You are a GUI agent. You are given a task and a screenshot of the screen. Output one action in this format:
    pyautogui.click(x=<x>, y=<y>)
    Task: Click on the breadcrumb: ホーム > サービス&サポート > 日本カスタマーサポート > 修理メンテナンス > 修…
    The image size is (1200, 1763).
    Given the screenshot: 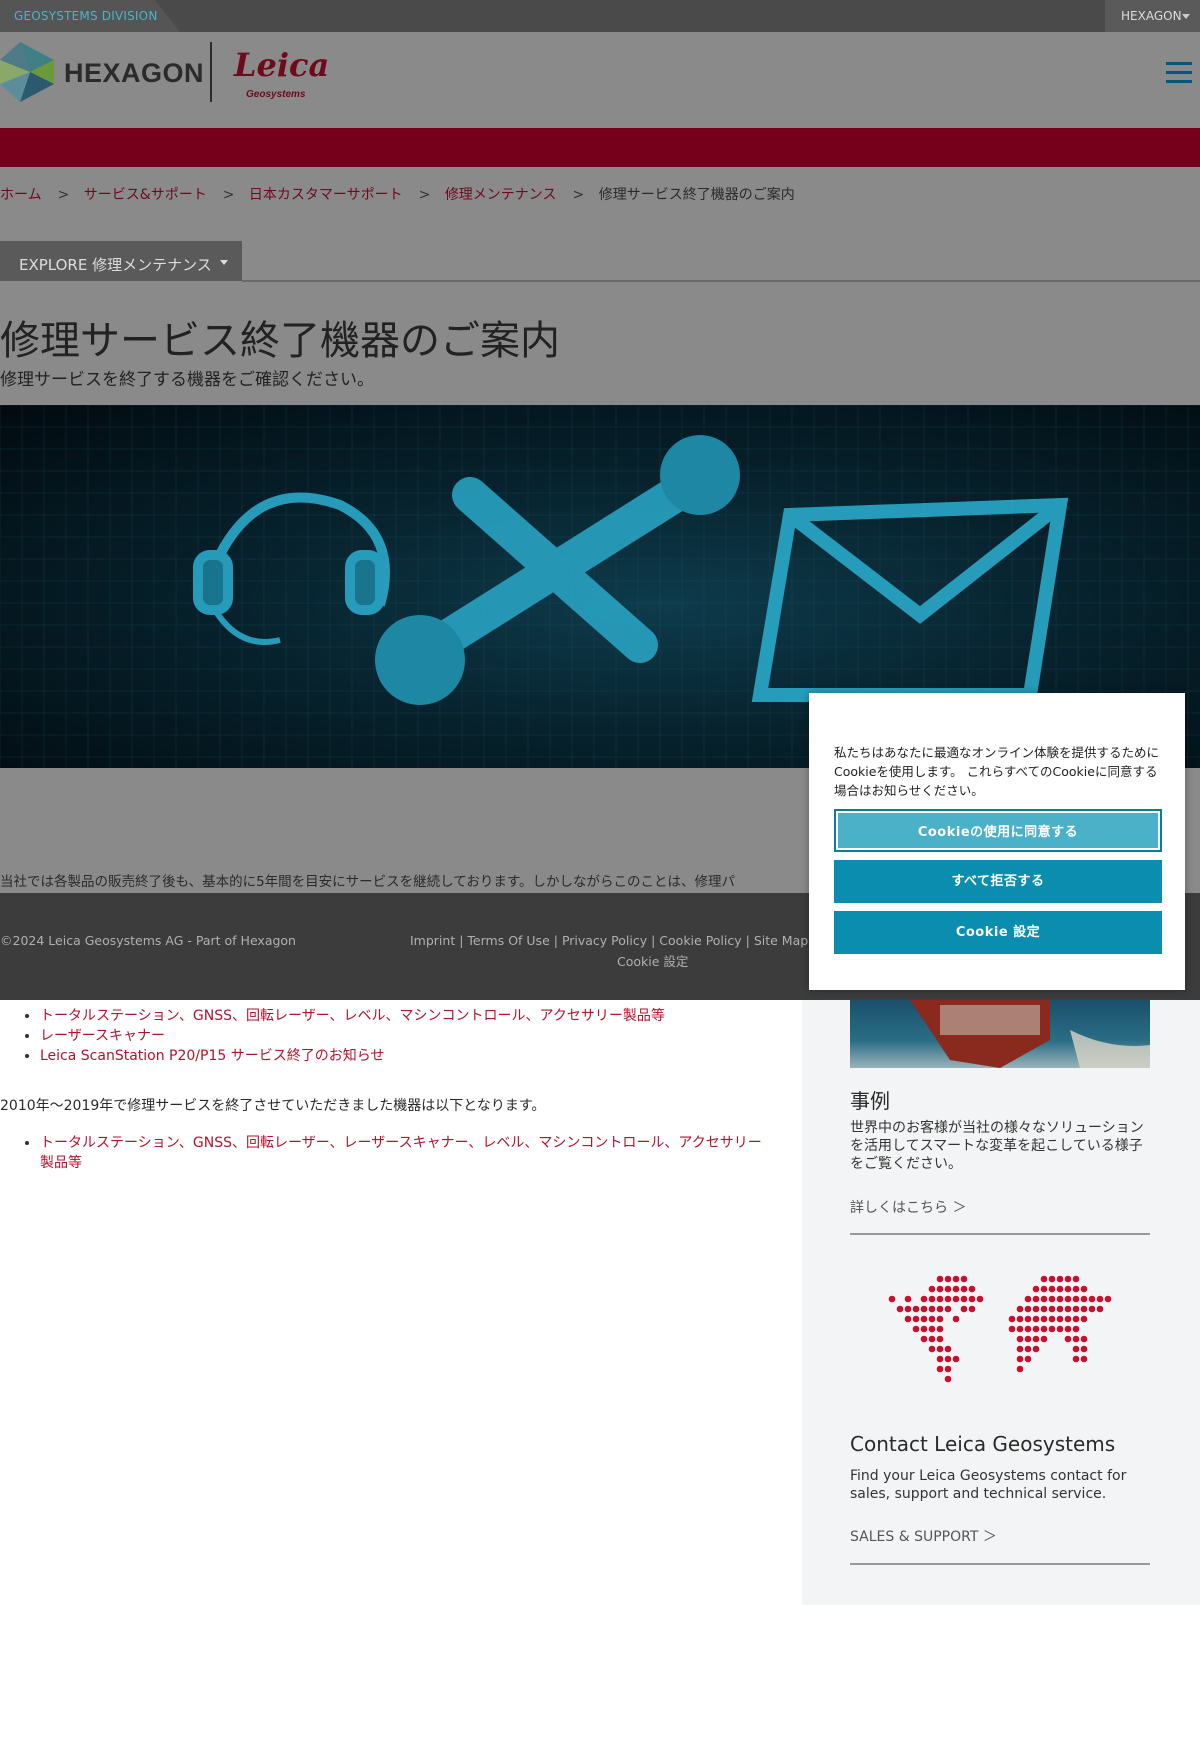 What is the action you would take?
    pyautogui.click(x=397, y=195)
    